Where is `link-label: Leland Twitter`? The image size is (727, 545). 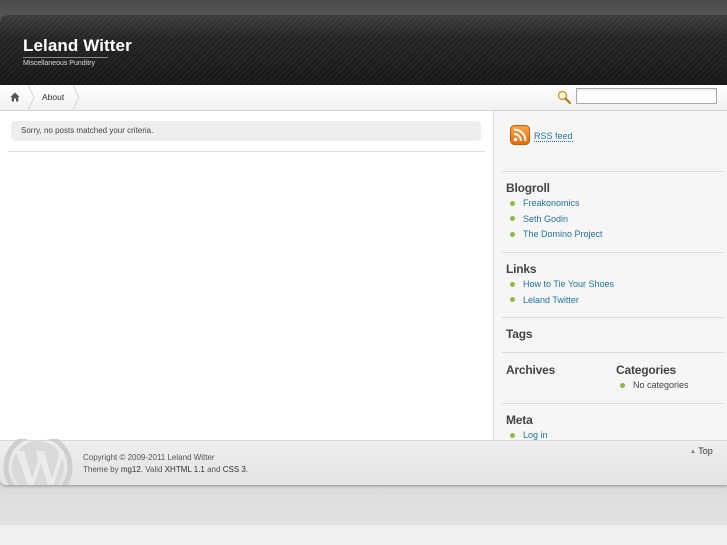
link-label: Leland Twitter is located at coordinates (551, 299).